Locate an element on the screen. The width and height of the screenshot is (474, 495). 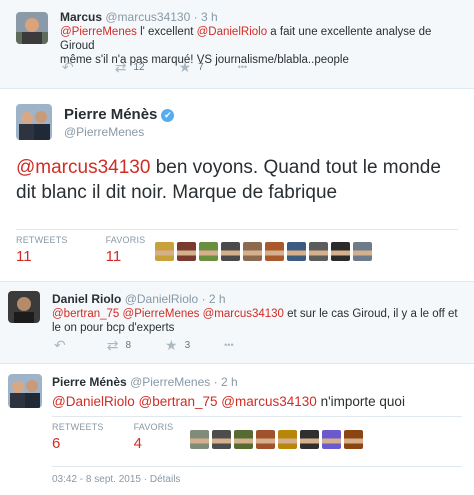
author-name: Marcus is located at coordinates (81, 17).